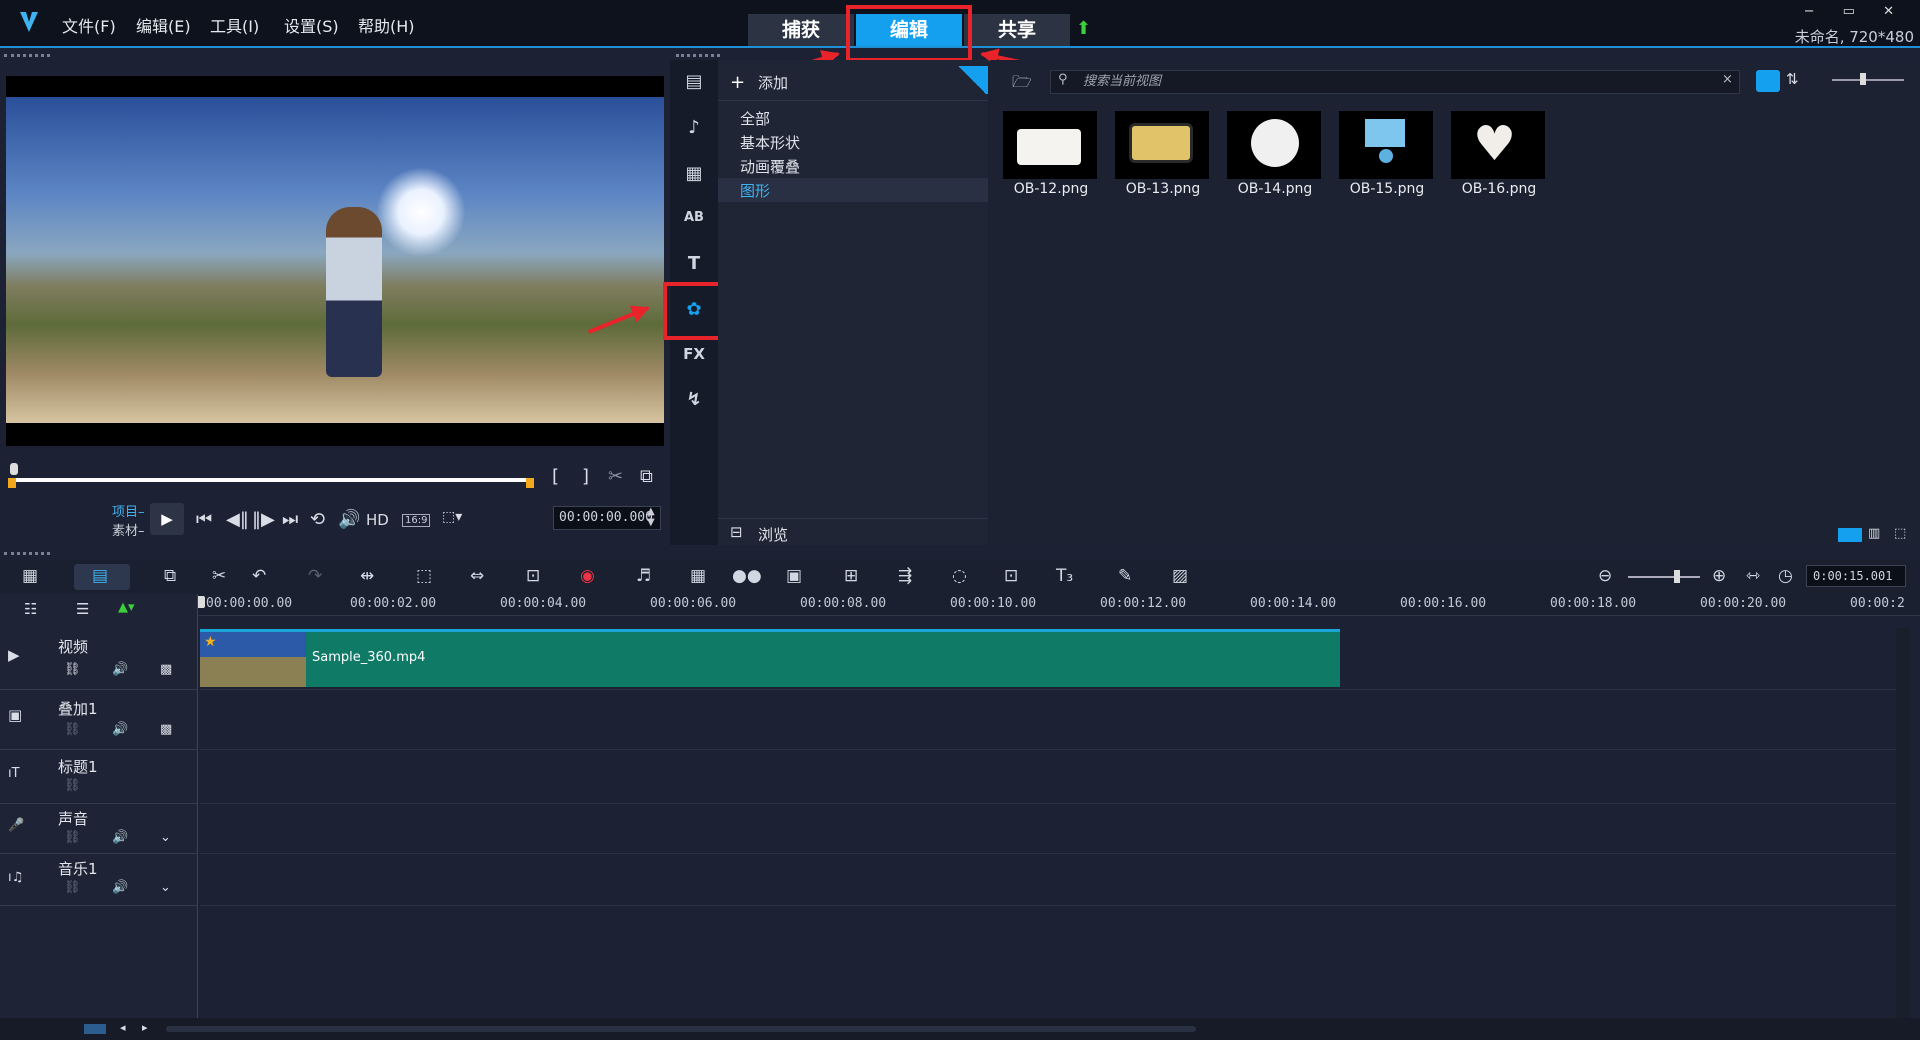  What do you see at coordinates (698, 576) in the screenshot?
I see `toolbar-icon: ▦` at bounding box center [698, 576].